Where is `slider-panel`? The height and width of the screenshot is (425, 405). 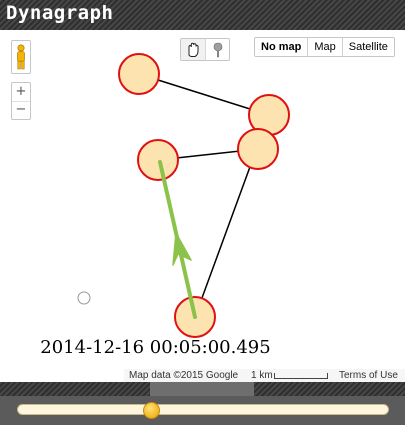
slider-panel is located at coordinates (202, 410).